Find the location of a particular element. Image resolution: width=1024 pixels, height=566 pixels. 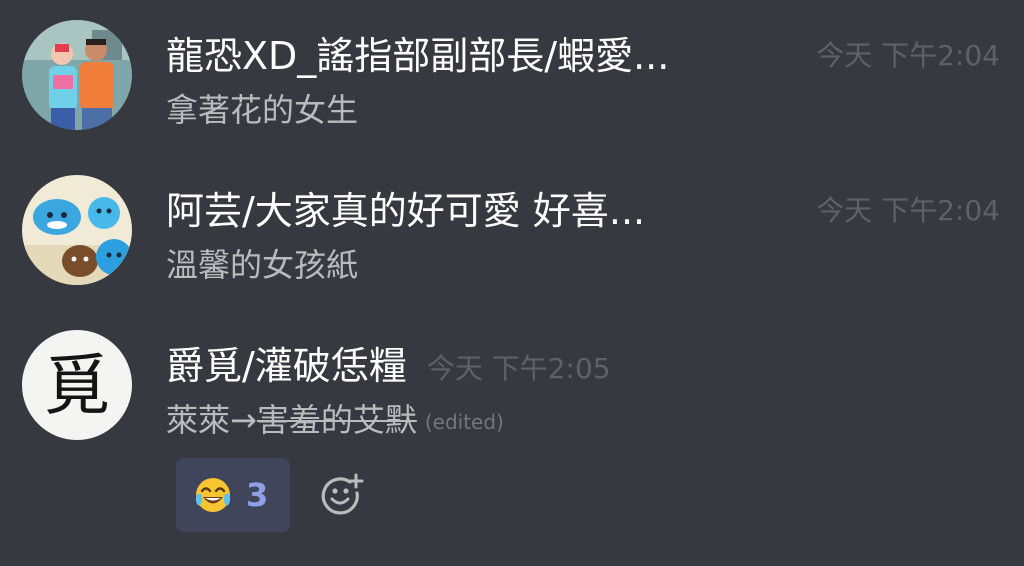

message-content: 溫馨的女孩紙 is located at coordinates (262, 265).